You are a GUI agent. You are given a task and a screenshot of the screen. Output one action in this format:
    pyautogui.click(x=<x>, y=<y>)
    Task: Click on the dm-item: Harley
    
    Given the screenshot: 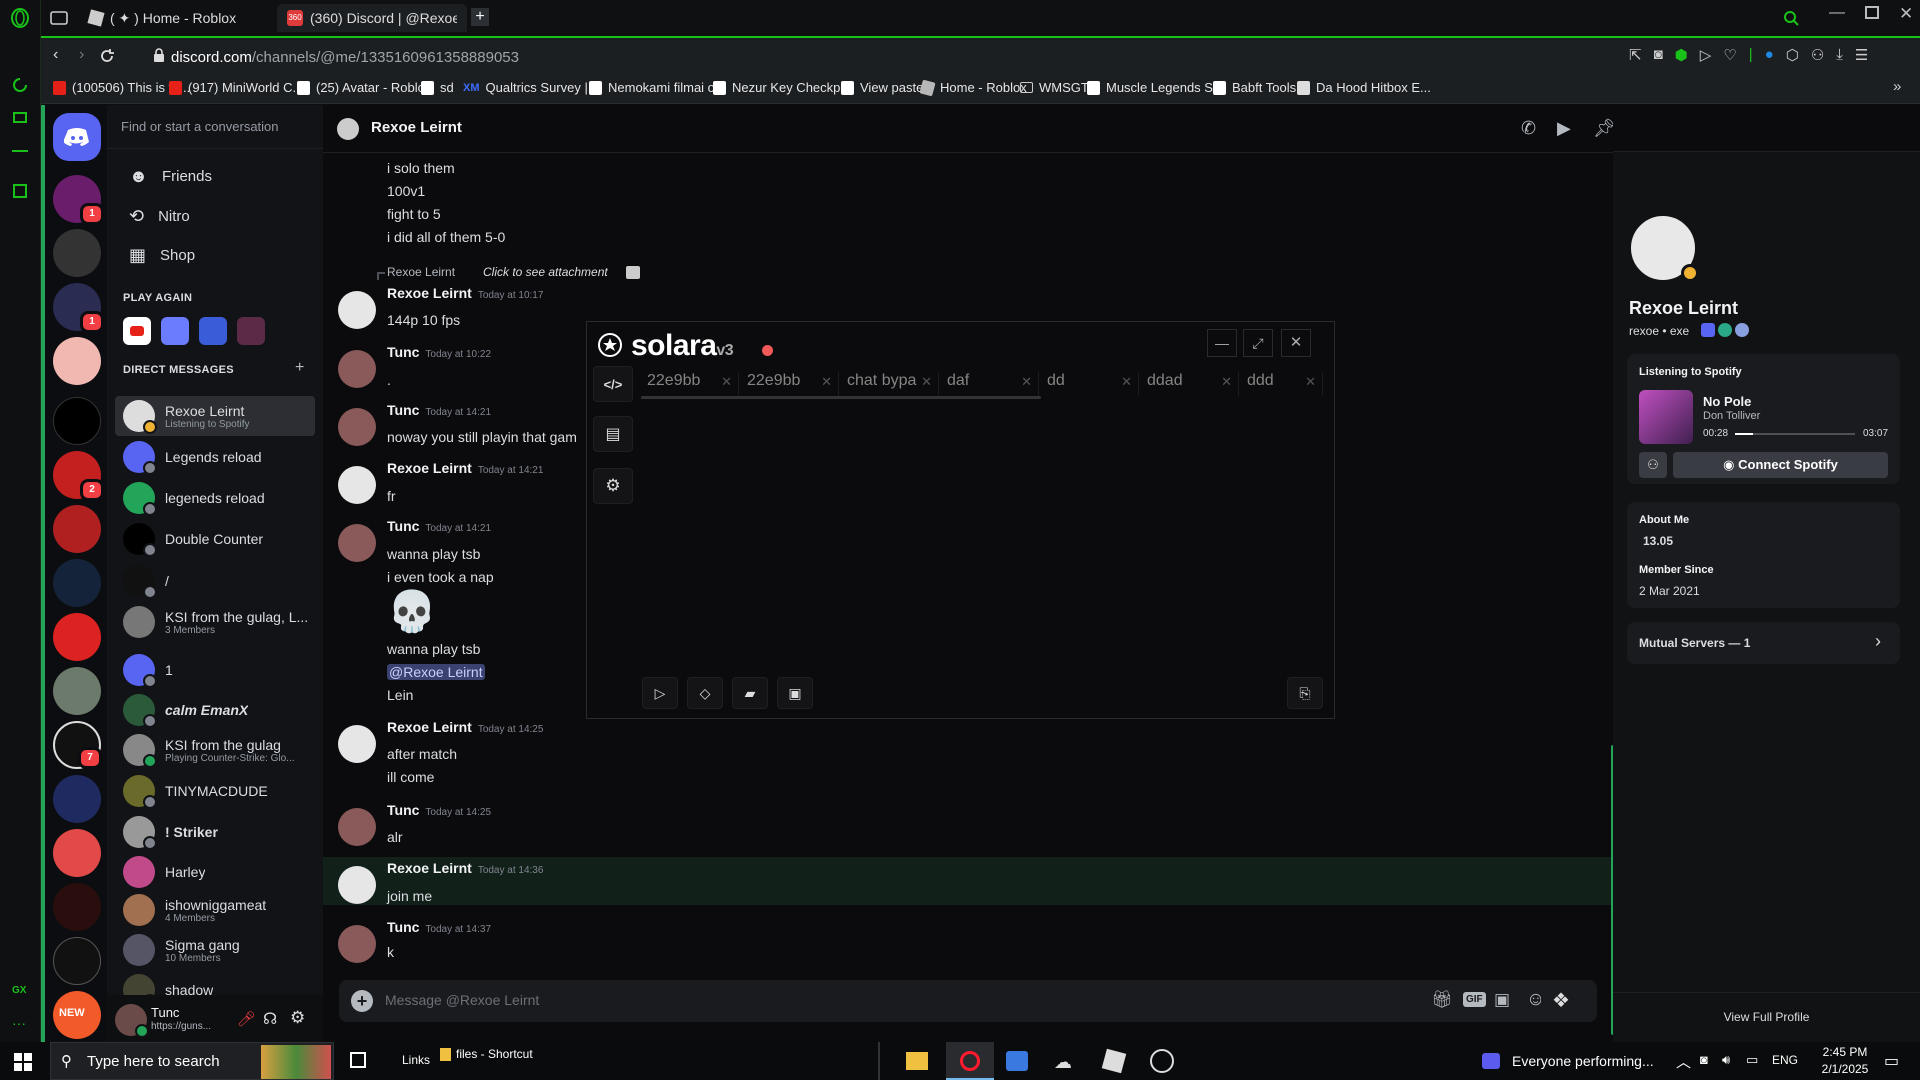 What is the action you would take?
    pyautogui.click(x=215, y=872)
    